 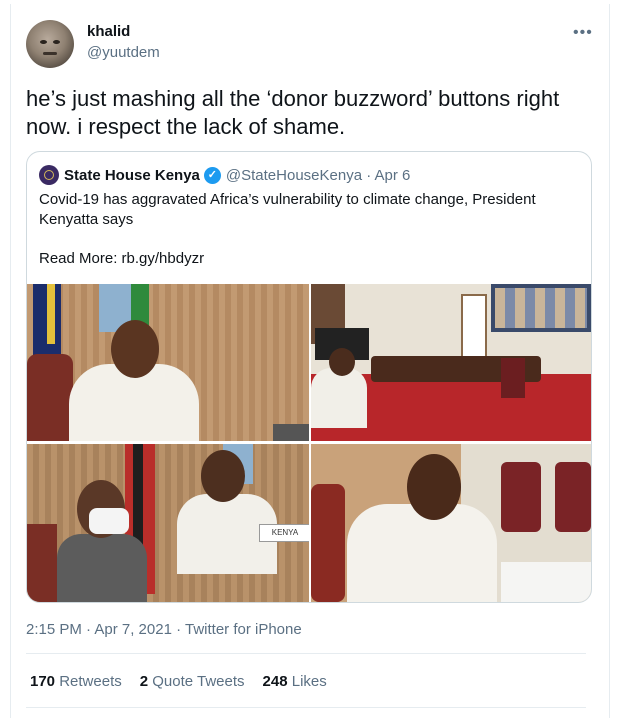 I want to click on more-icon: •••, so click(x=583, y=33).